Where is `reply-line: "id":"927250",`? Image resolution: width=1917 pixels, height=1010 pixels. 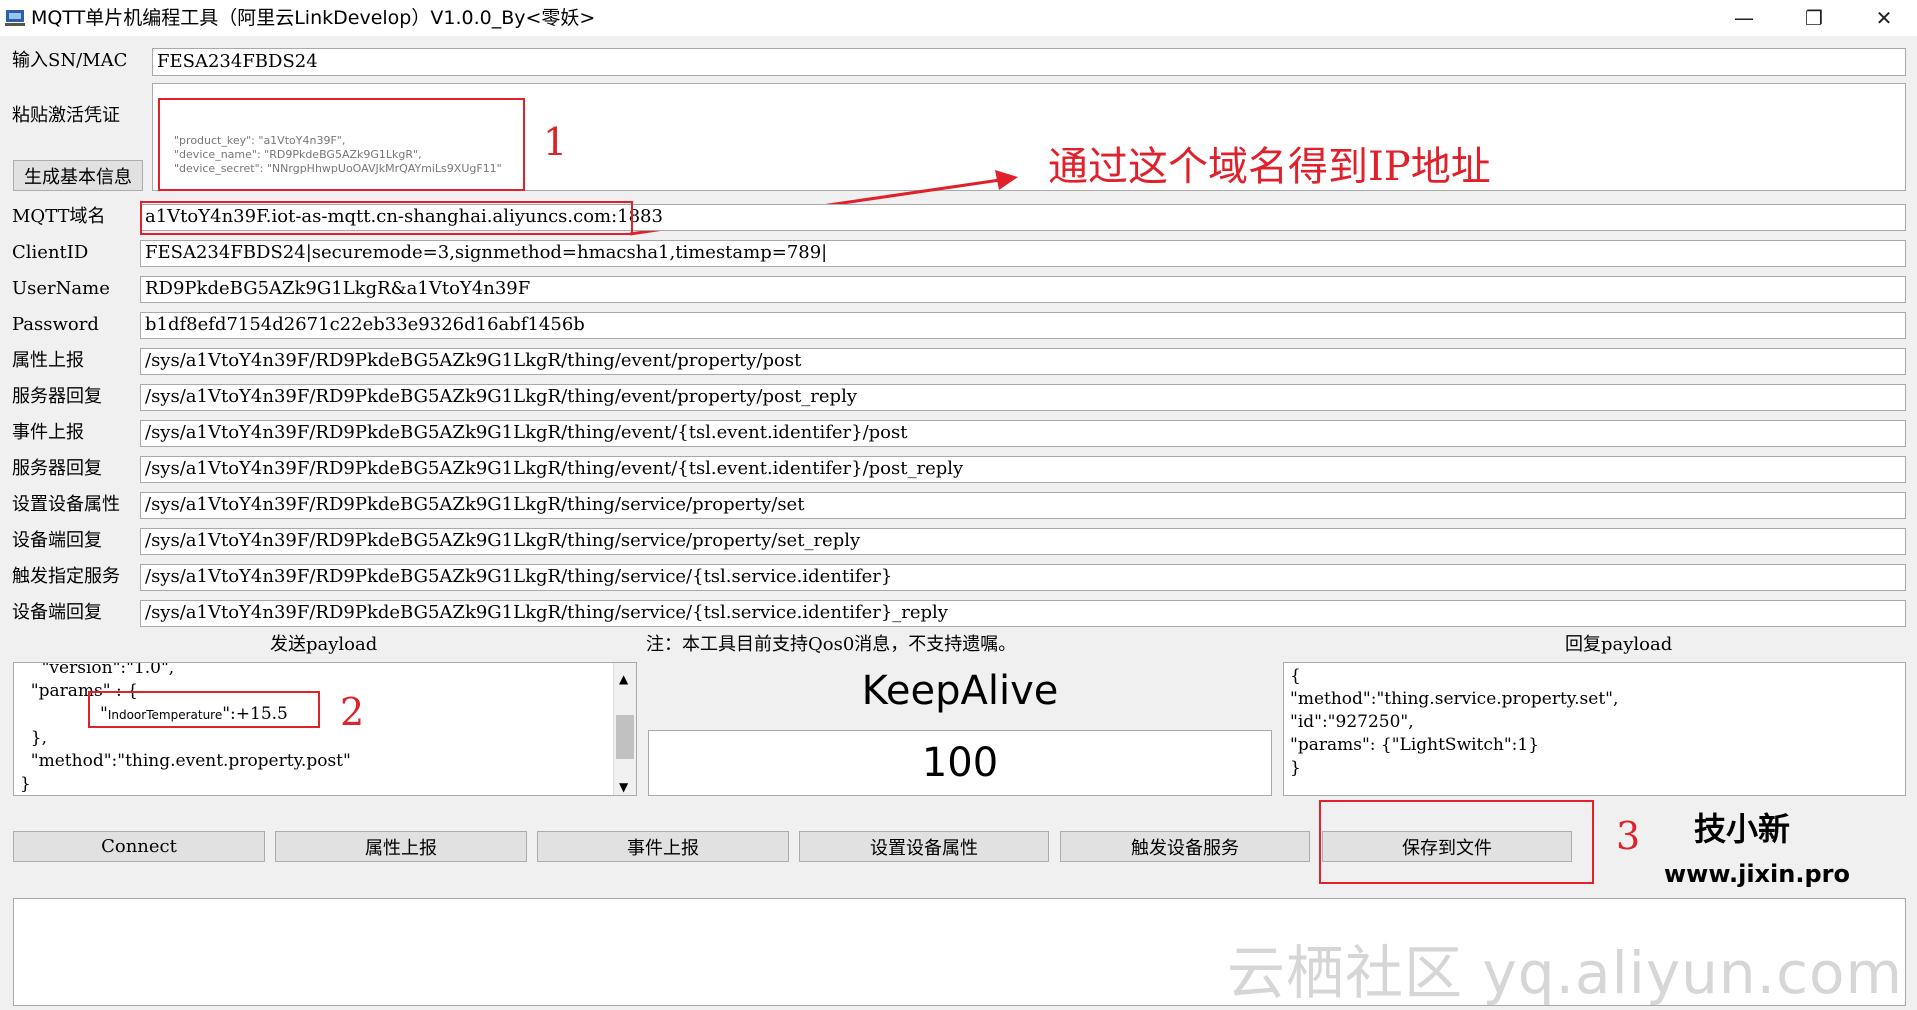 reply-line: "id":"927250", is located at coordinates (1352, 722).